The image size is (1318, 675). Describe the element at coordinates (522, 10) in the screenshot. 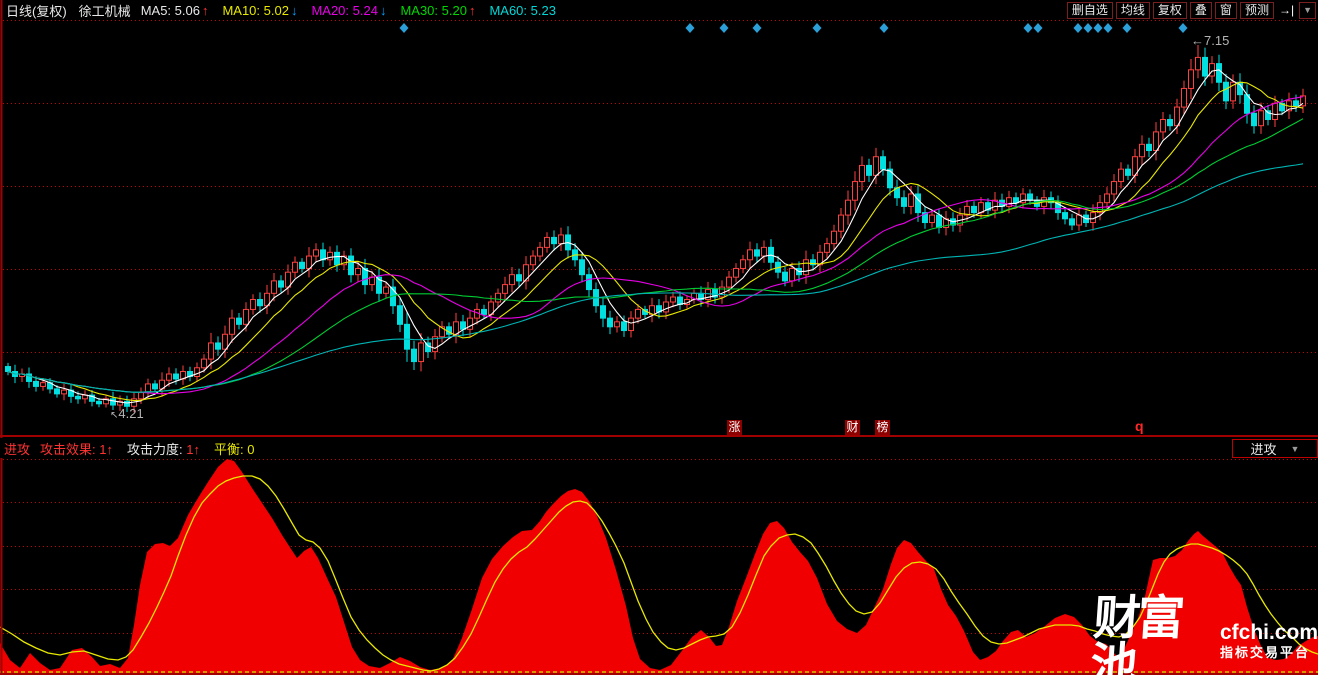

I see `ma-value: MA60: 5.23` at that location.